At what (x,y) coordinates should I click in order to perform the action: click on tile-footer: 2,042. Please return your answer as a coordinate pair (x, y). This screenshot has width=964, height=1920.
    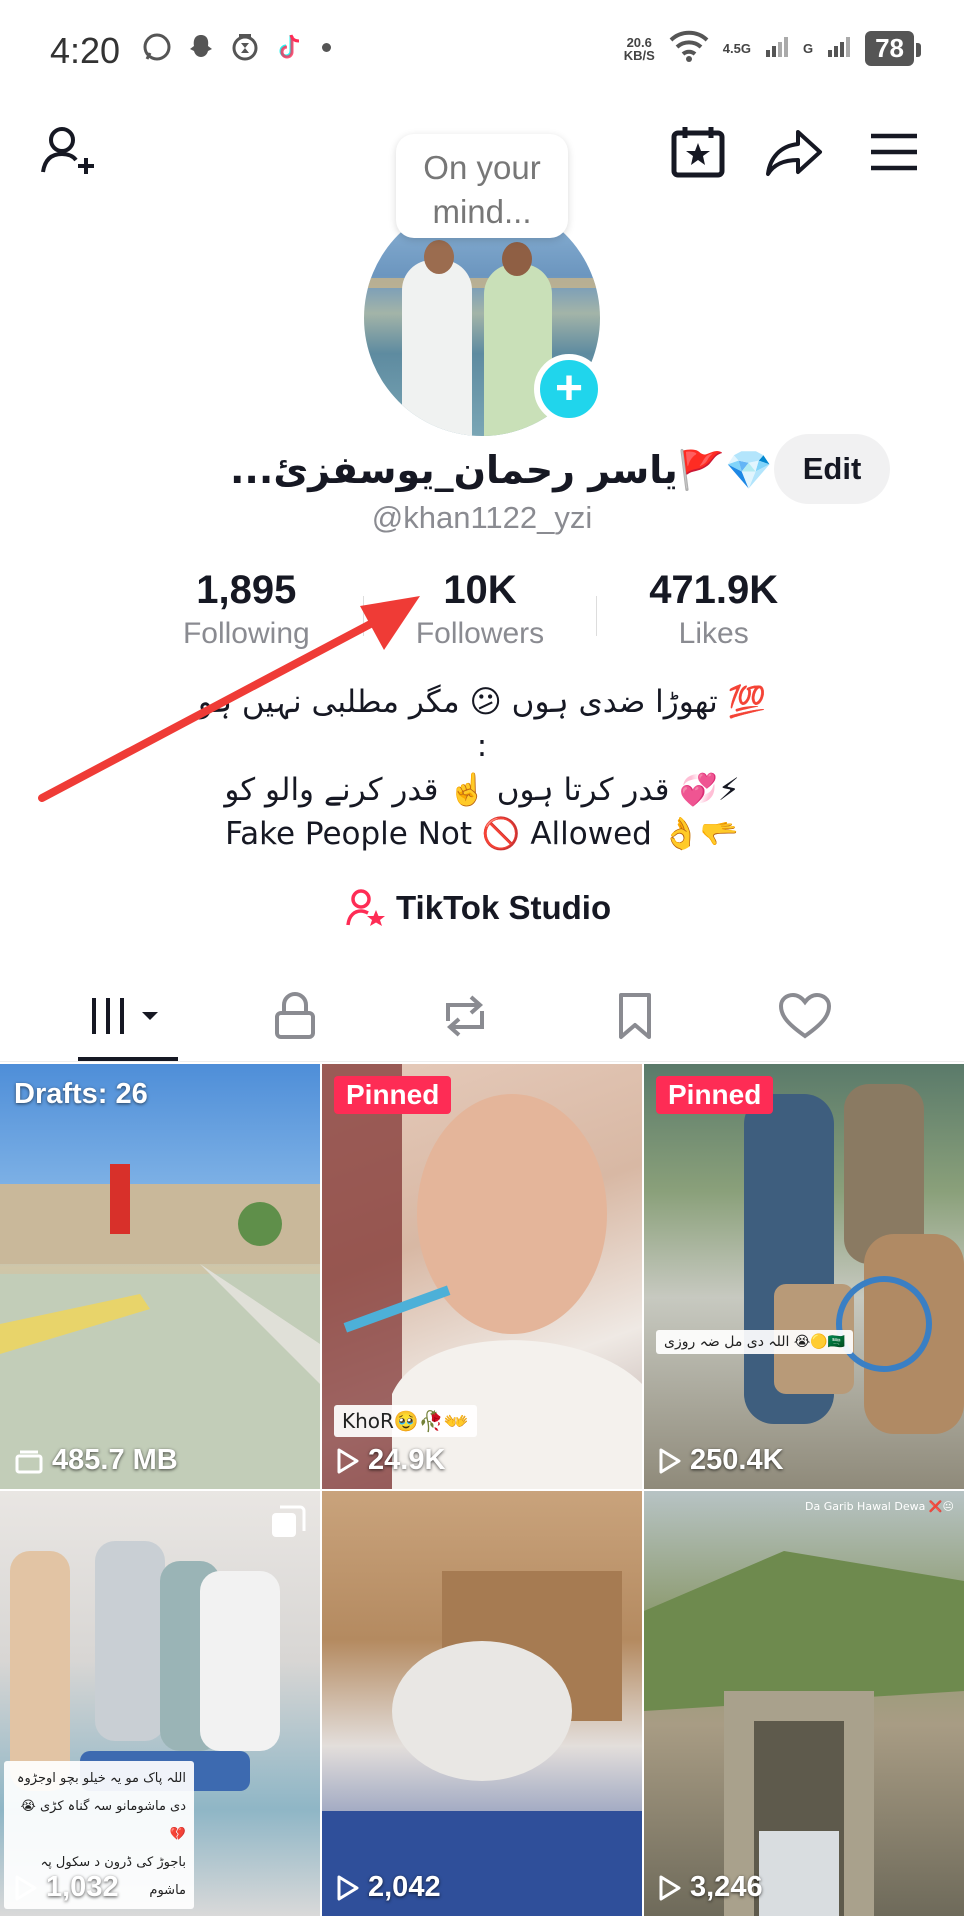
    Looking at the image, I should click on (388, 1887).